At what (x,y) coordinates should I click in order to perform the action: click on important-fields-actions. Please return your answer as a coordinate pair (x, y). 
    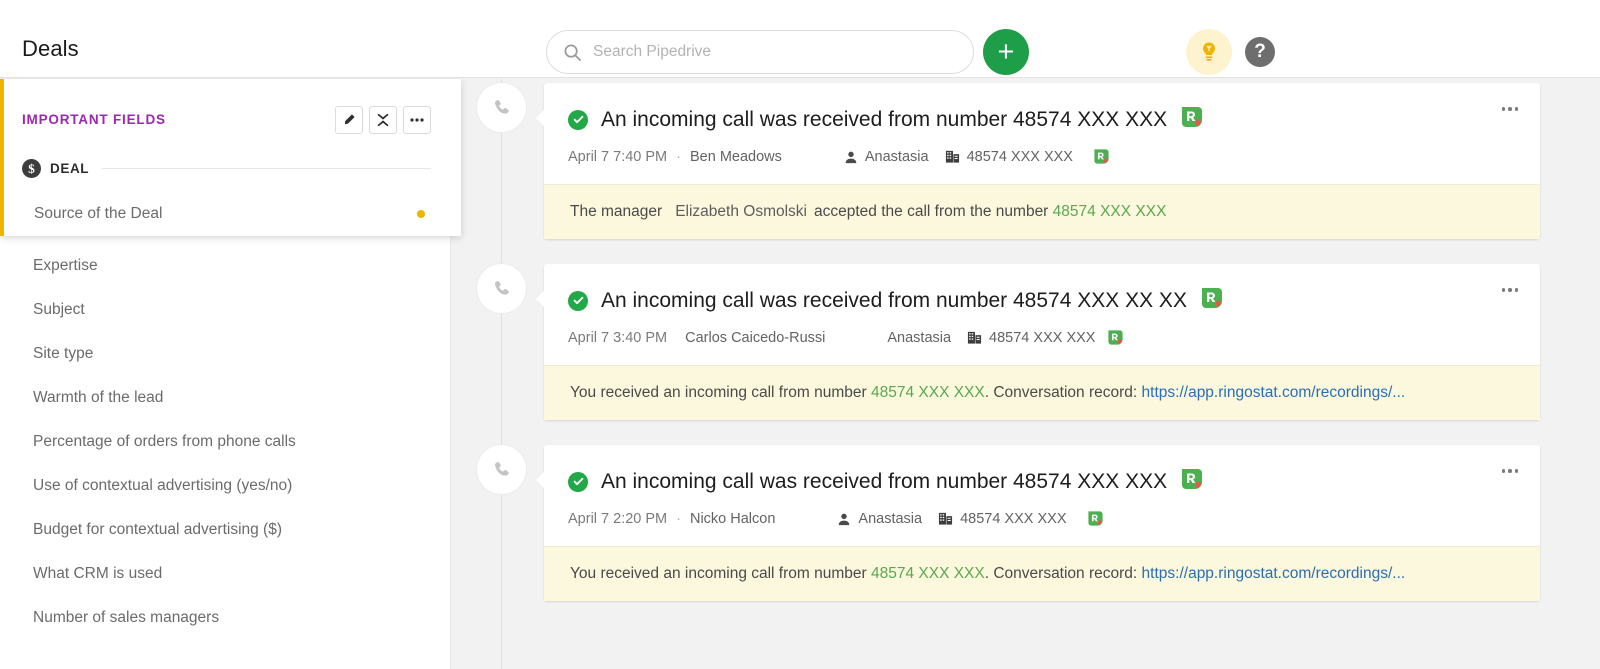
    Looking at the image, I should click on (383, 120).